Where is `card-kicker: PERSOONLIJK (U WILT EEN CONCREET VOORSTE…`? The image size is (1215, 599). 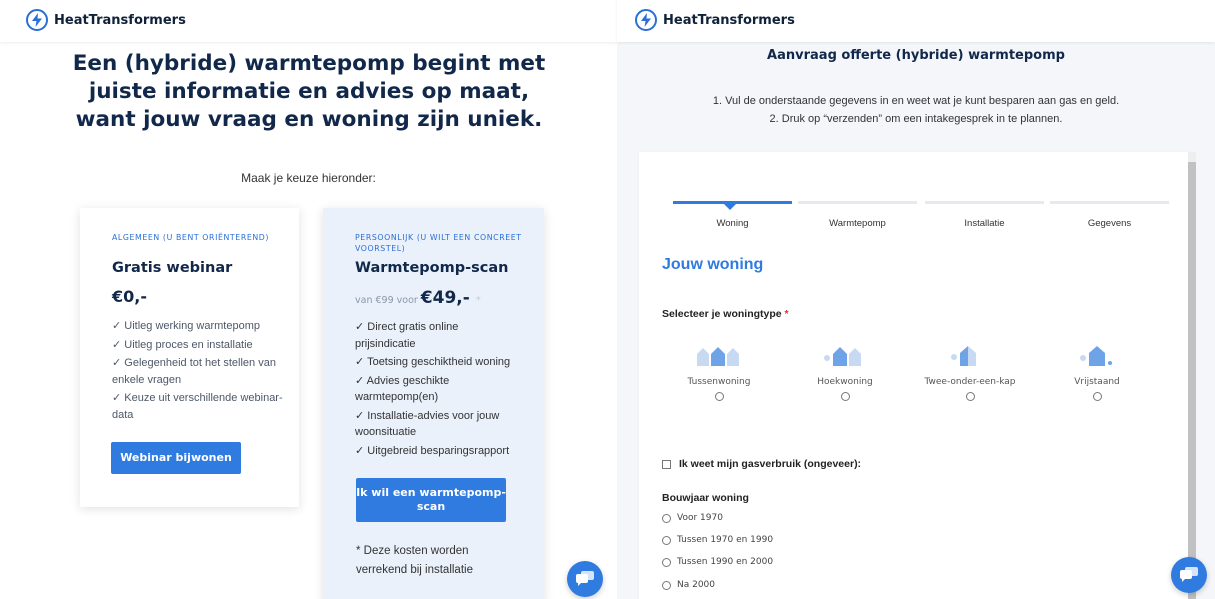 card-kicker: PERSOONLIJK (U WILT EEN CONCREET VOORSTE… is located at coordinates (438, 243).